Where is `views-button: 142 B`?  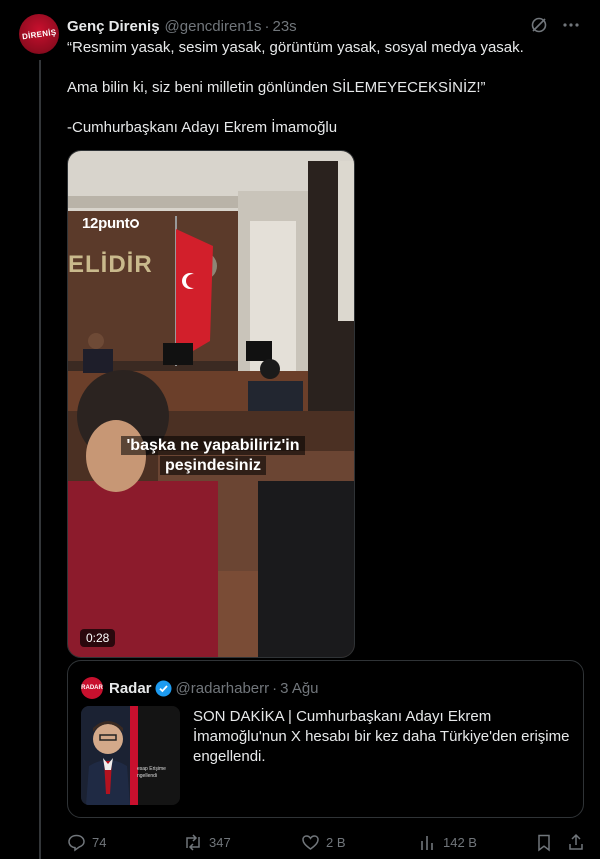 views-button: 142 B is located at coordinates (448, 842).